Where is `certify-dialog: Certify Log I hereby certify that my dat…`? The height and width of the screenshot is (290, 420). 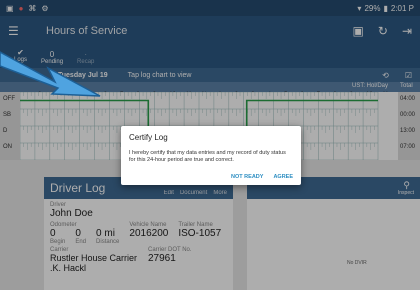
certify-dialog: Certify Log I hereby certify that my dat… is located at coordinates (211, 155).